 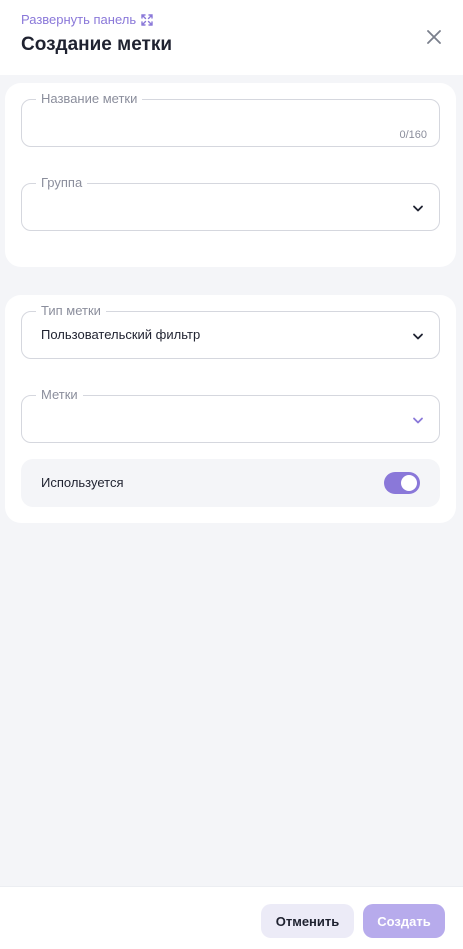 I want to click on used-toggle, so click(x=402, y=483).